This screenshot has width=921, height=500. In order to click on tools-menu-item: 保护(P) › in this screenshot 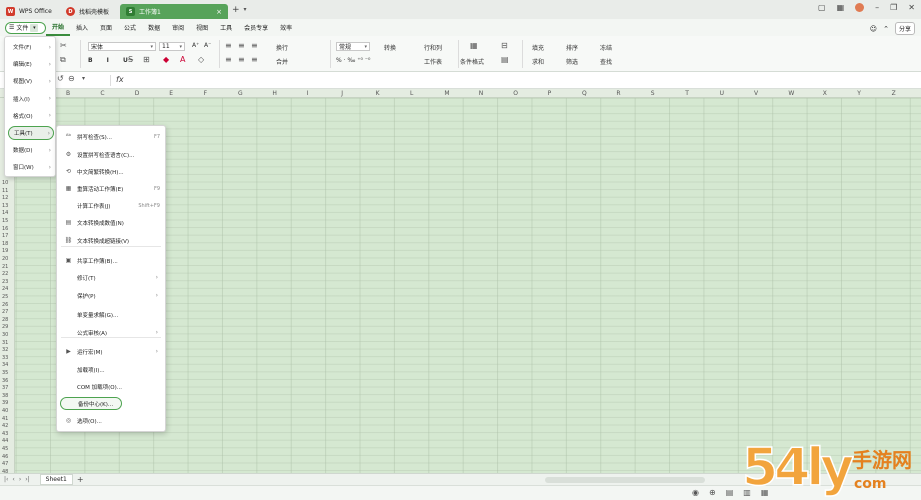, I will do `click(112, 295)`.